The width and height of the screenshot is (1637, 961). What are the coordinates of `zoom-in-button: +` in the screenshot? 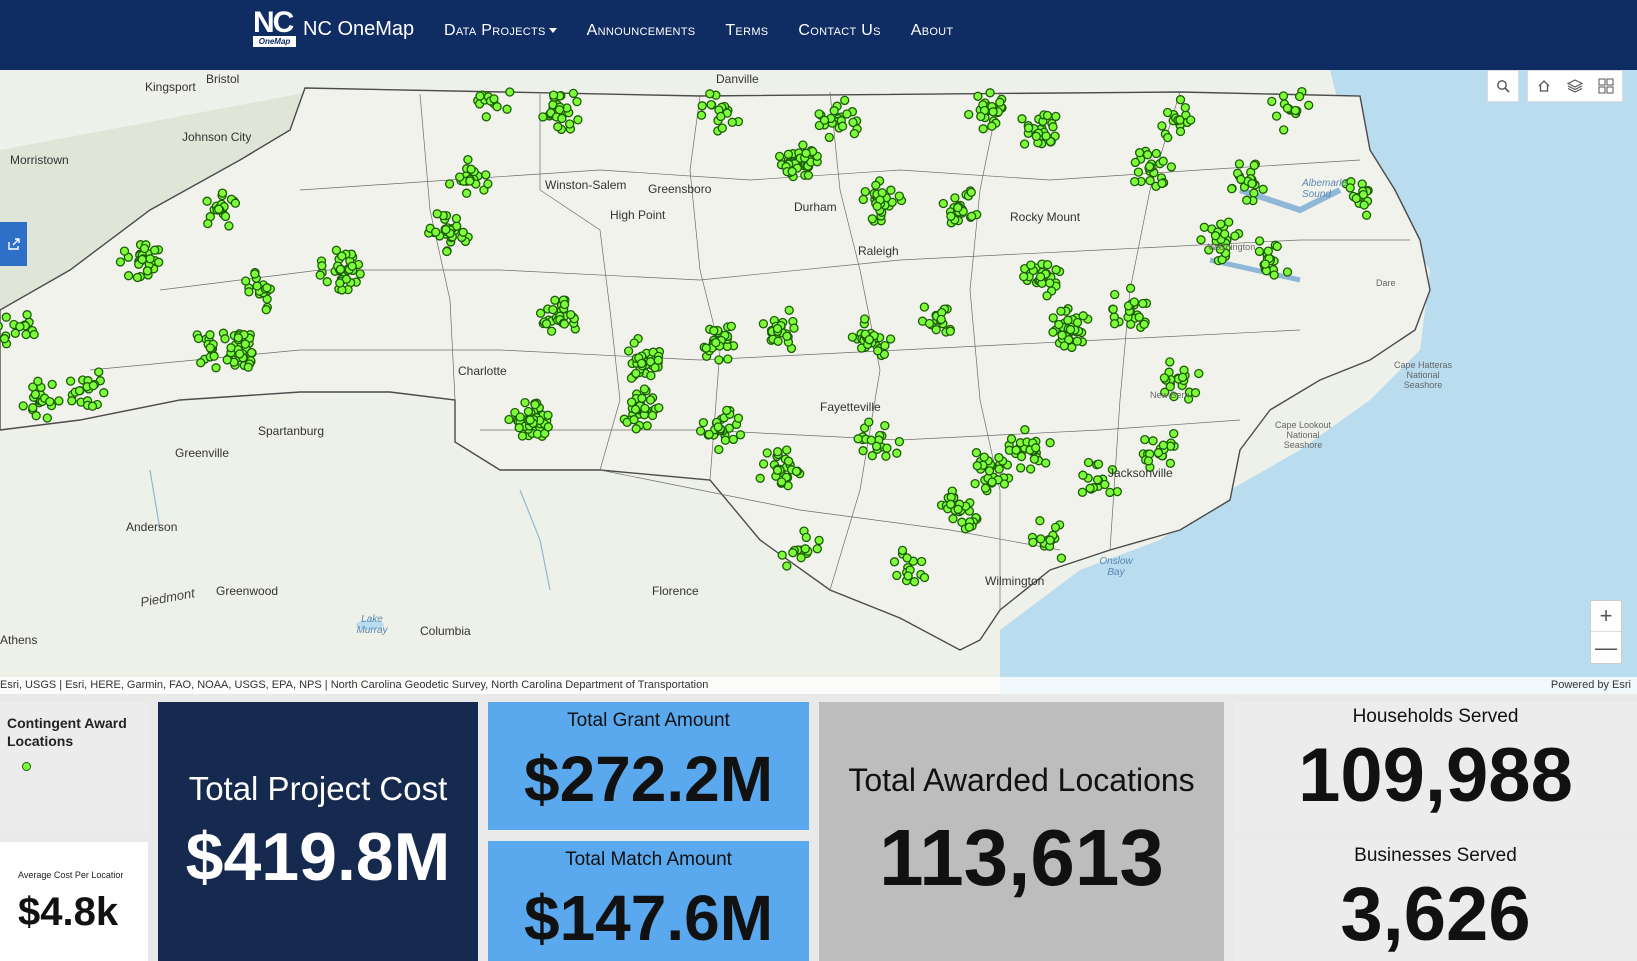 It's located at (1606, 616).